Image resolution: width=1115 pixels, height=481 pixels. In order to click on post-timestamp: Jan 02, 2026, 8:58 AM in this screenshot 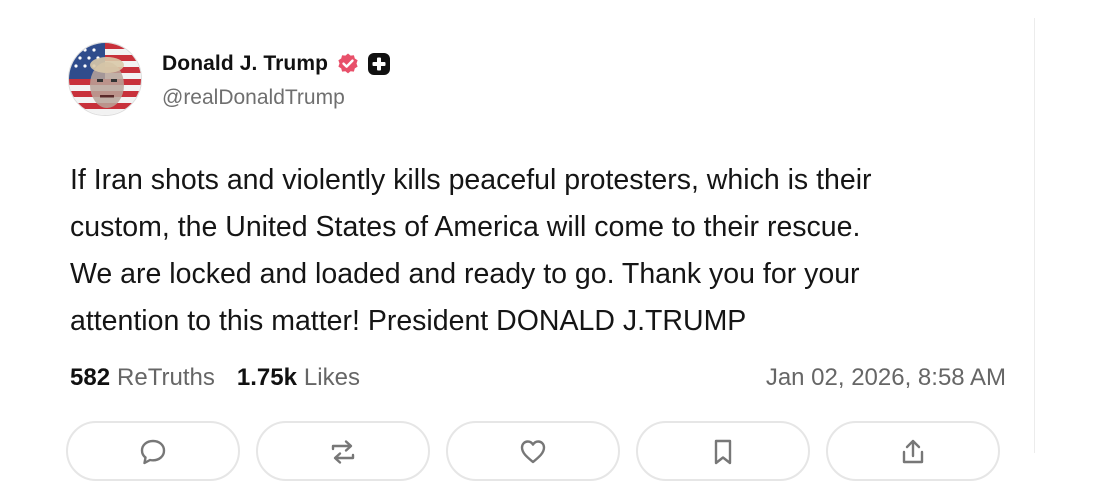, I will do `click(888, 378)`.